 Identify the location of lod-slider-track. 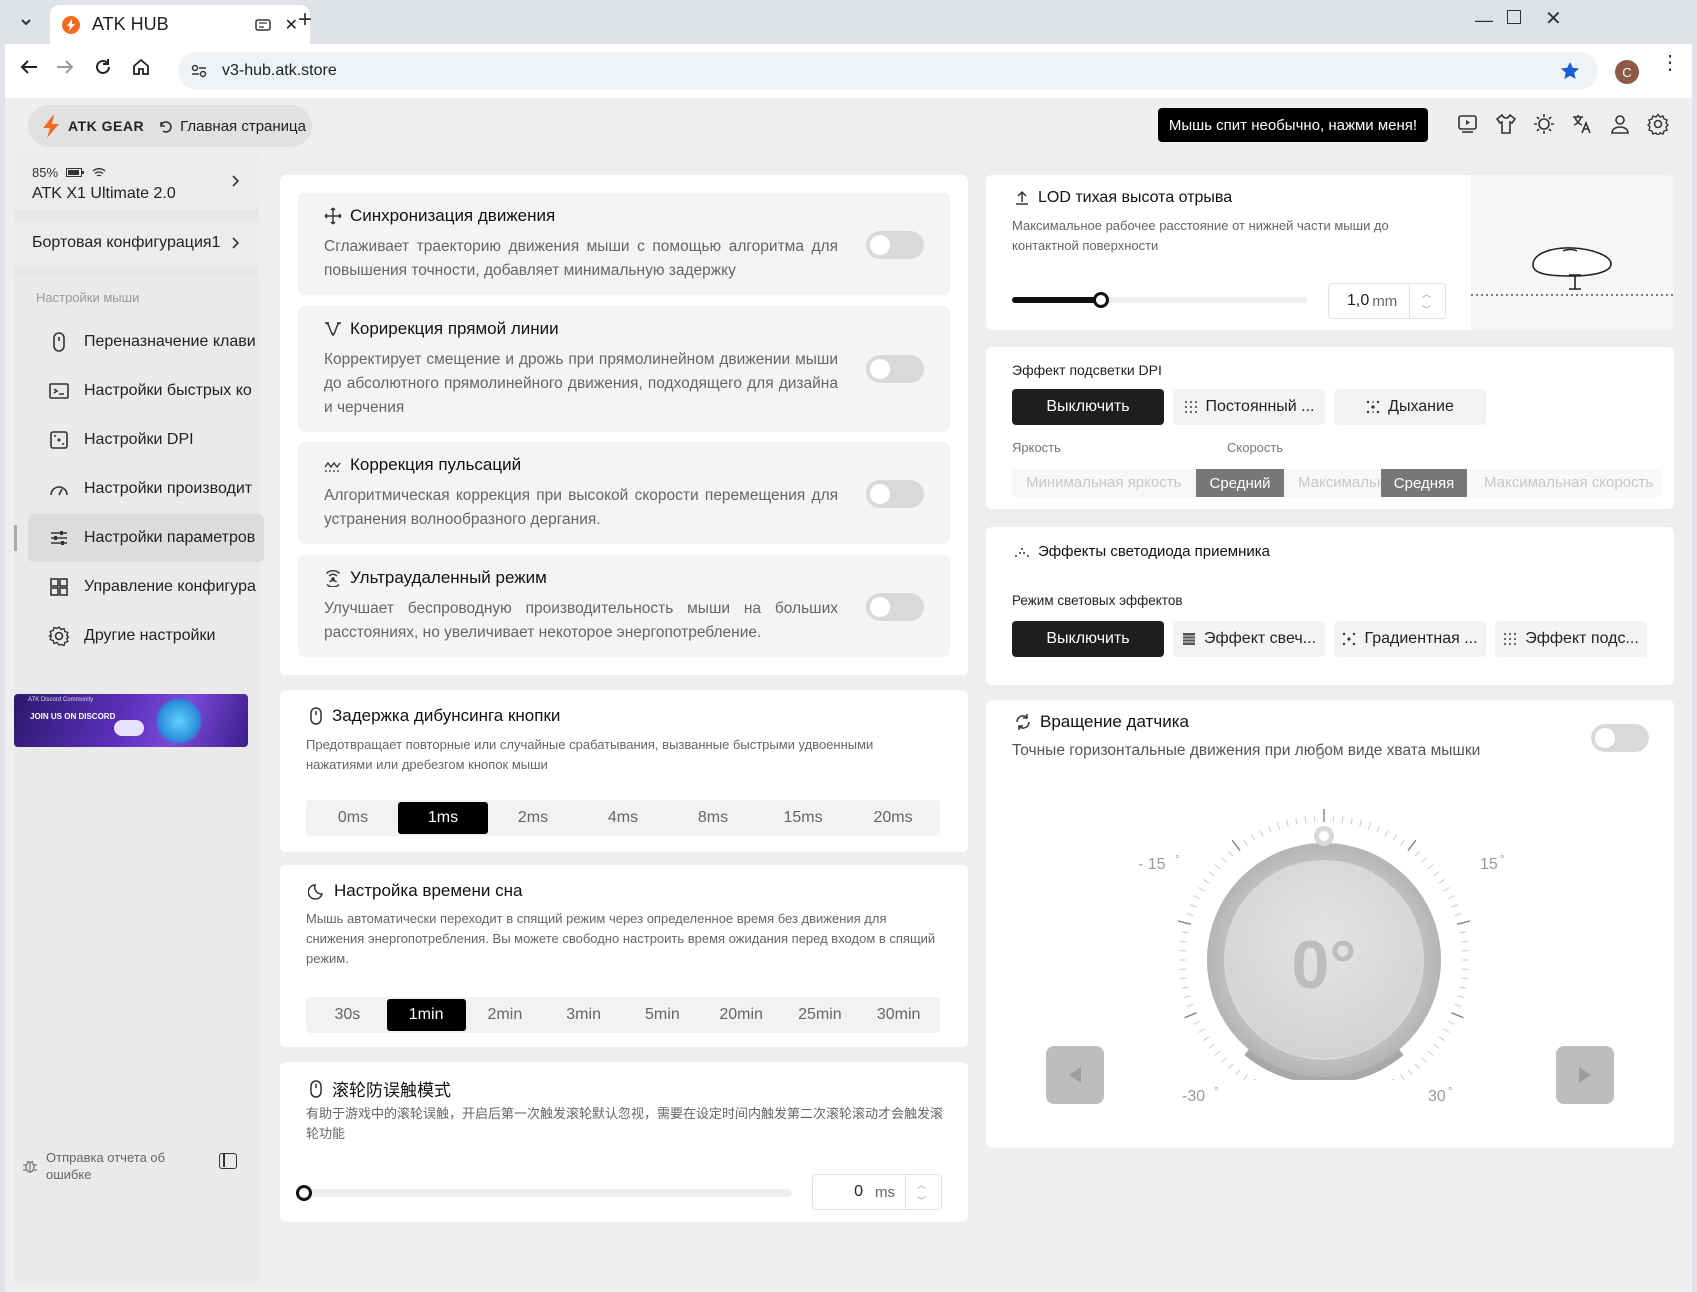
(1160, 300).